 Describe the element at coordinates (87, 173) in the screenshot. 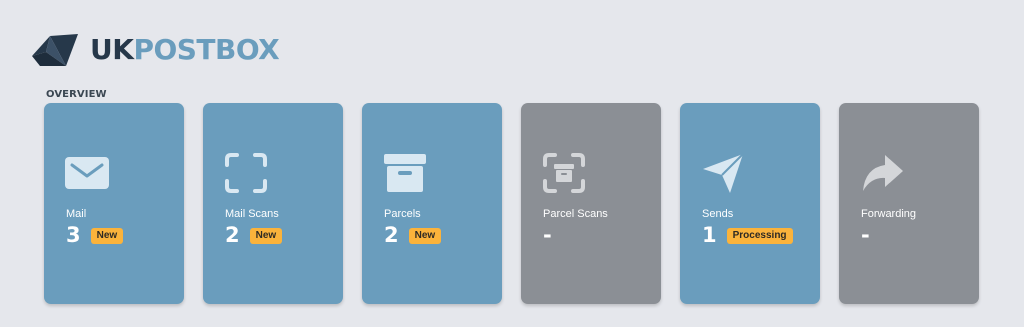

I see `envelope-icon` at that location.